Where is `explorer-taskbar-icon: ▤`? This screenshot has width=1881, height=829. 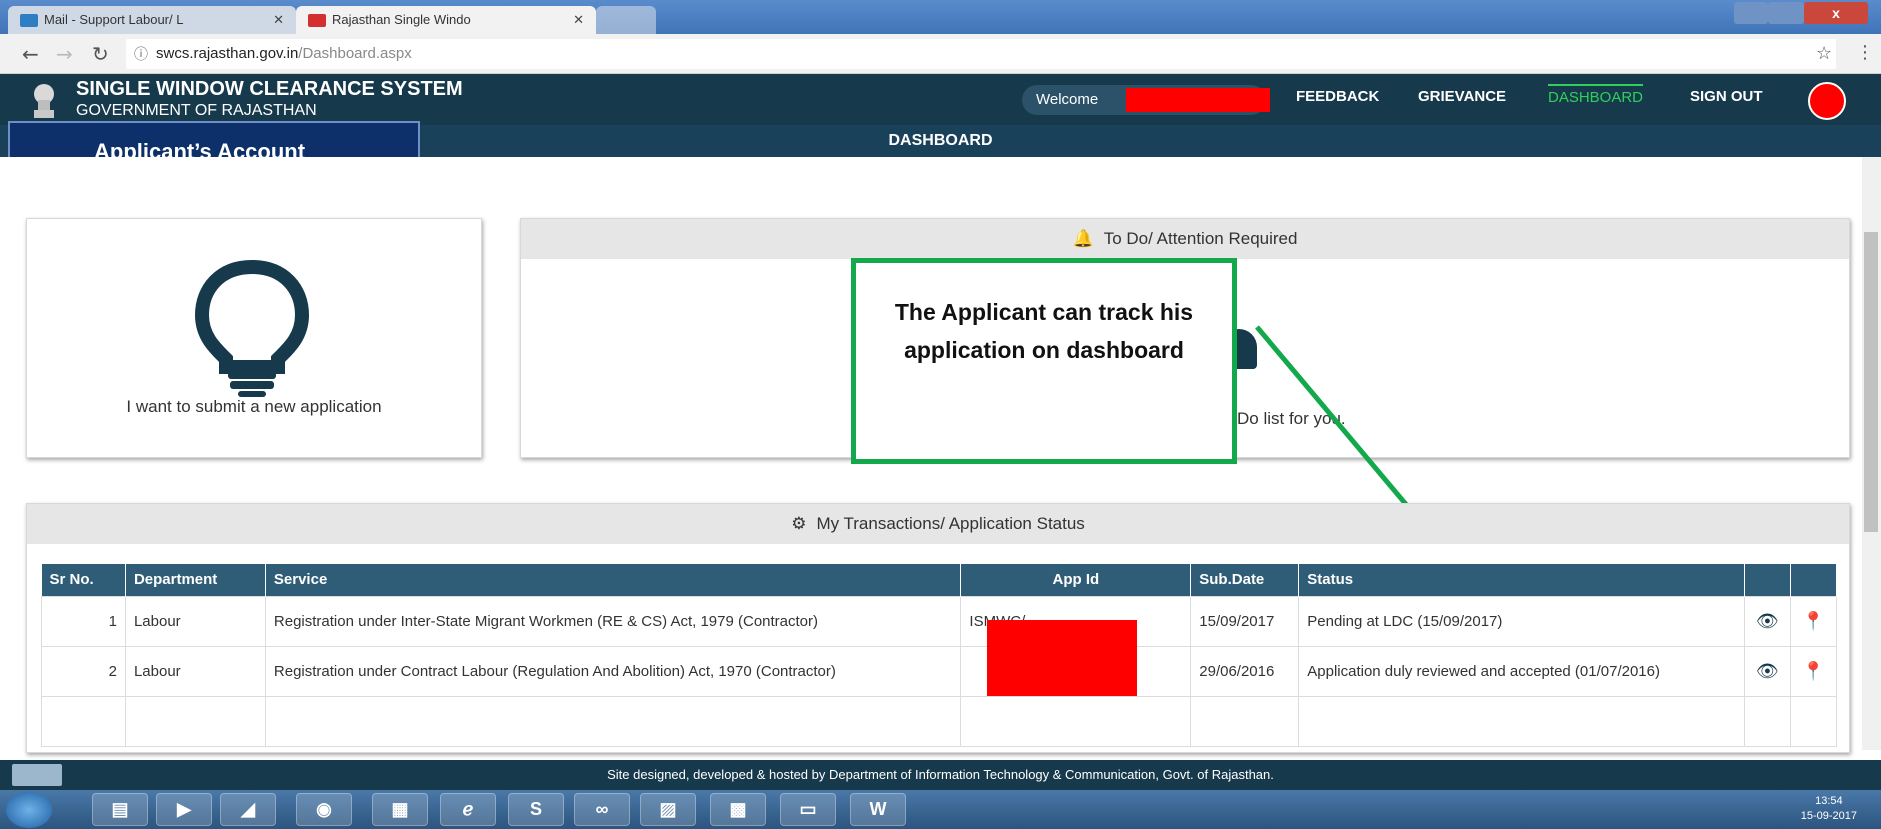
explorer-taskbar-icon: ▤ is located at coordinates (120, 809).